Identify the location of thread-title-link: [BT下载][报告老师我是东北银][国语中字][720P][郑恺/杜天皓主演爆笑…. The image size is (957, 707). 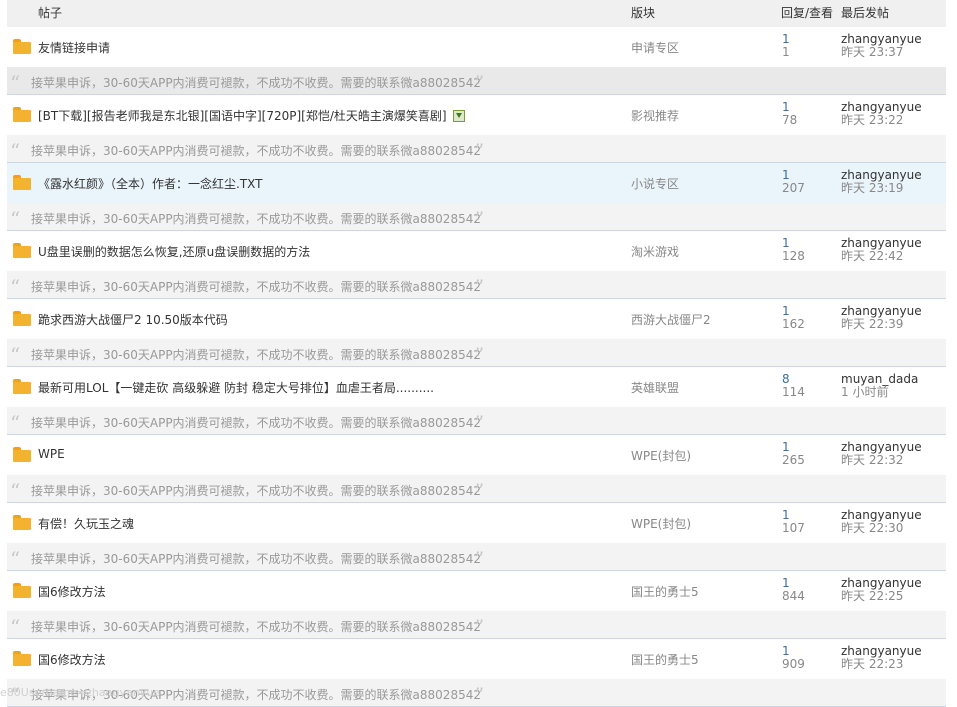
(251, 115).